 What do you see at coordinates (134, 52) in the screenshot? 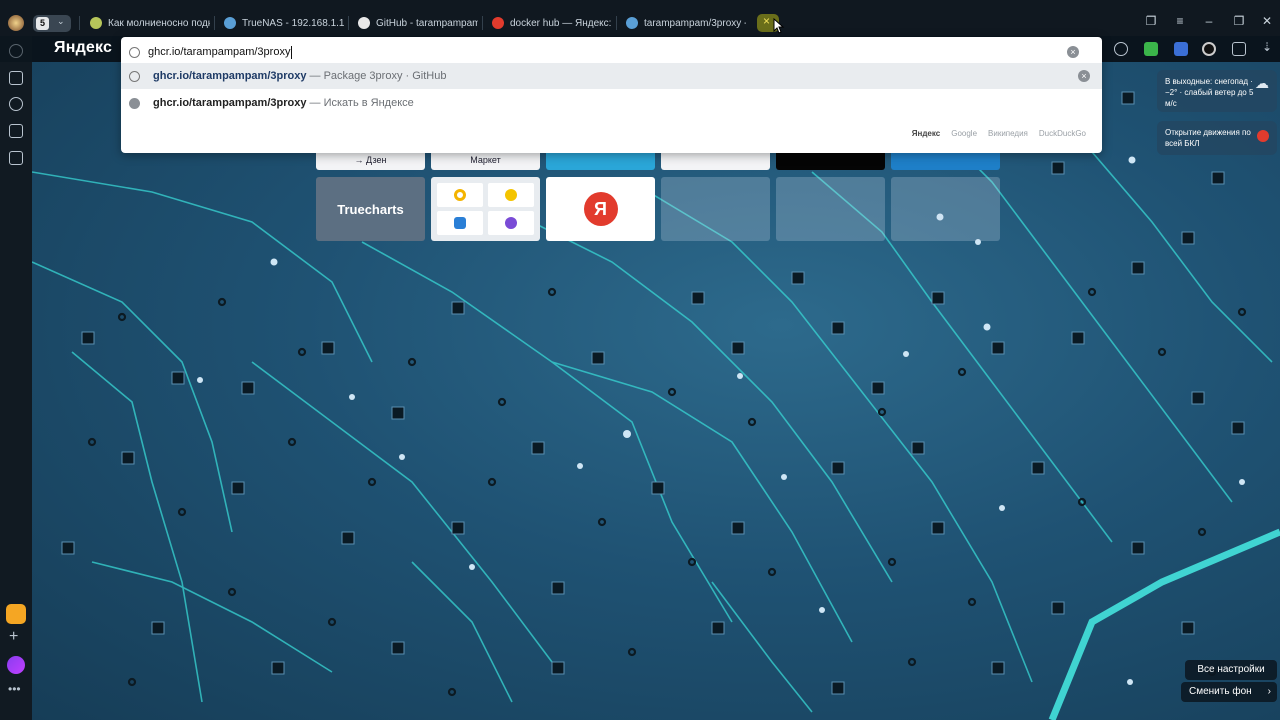
I see `globe-icon` at bounding box center [134, 52].